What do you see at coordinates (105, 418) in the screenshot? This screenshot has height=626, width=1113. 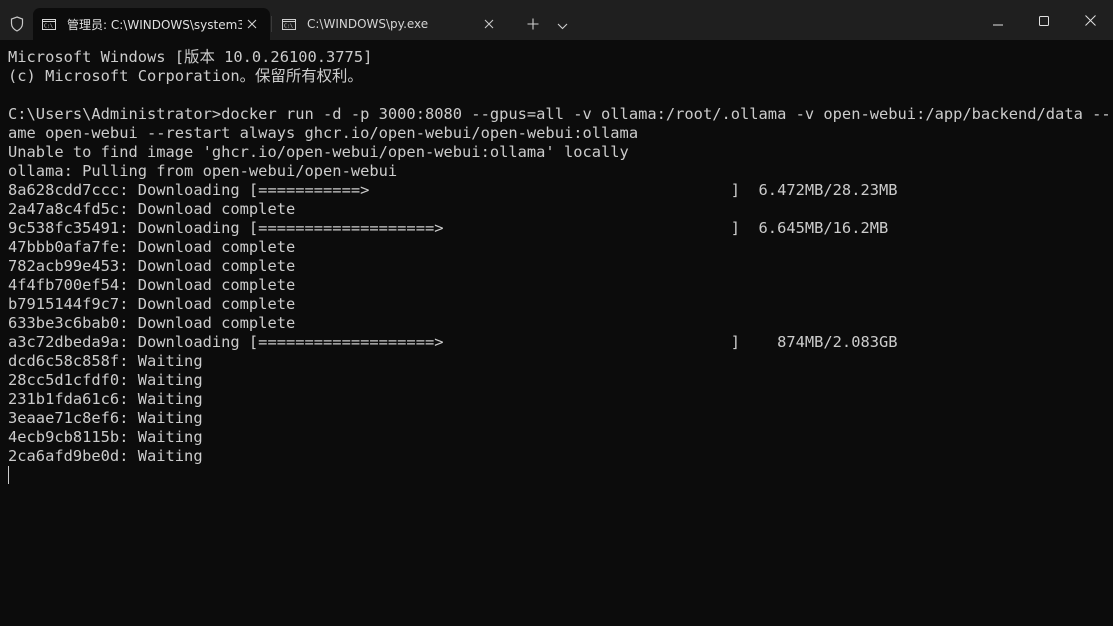 I see `console-line: 3eaae71c8ef6: Waiting` at bounding box center [105, 418].